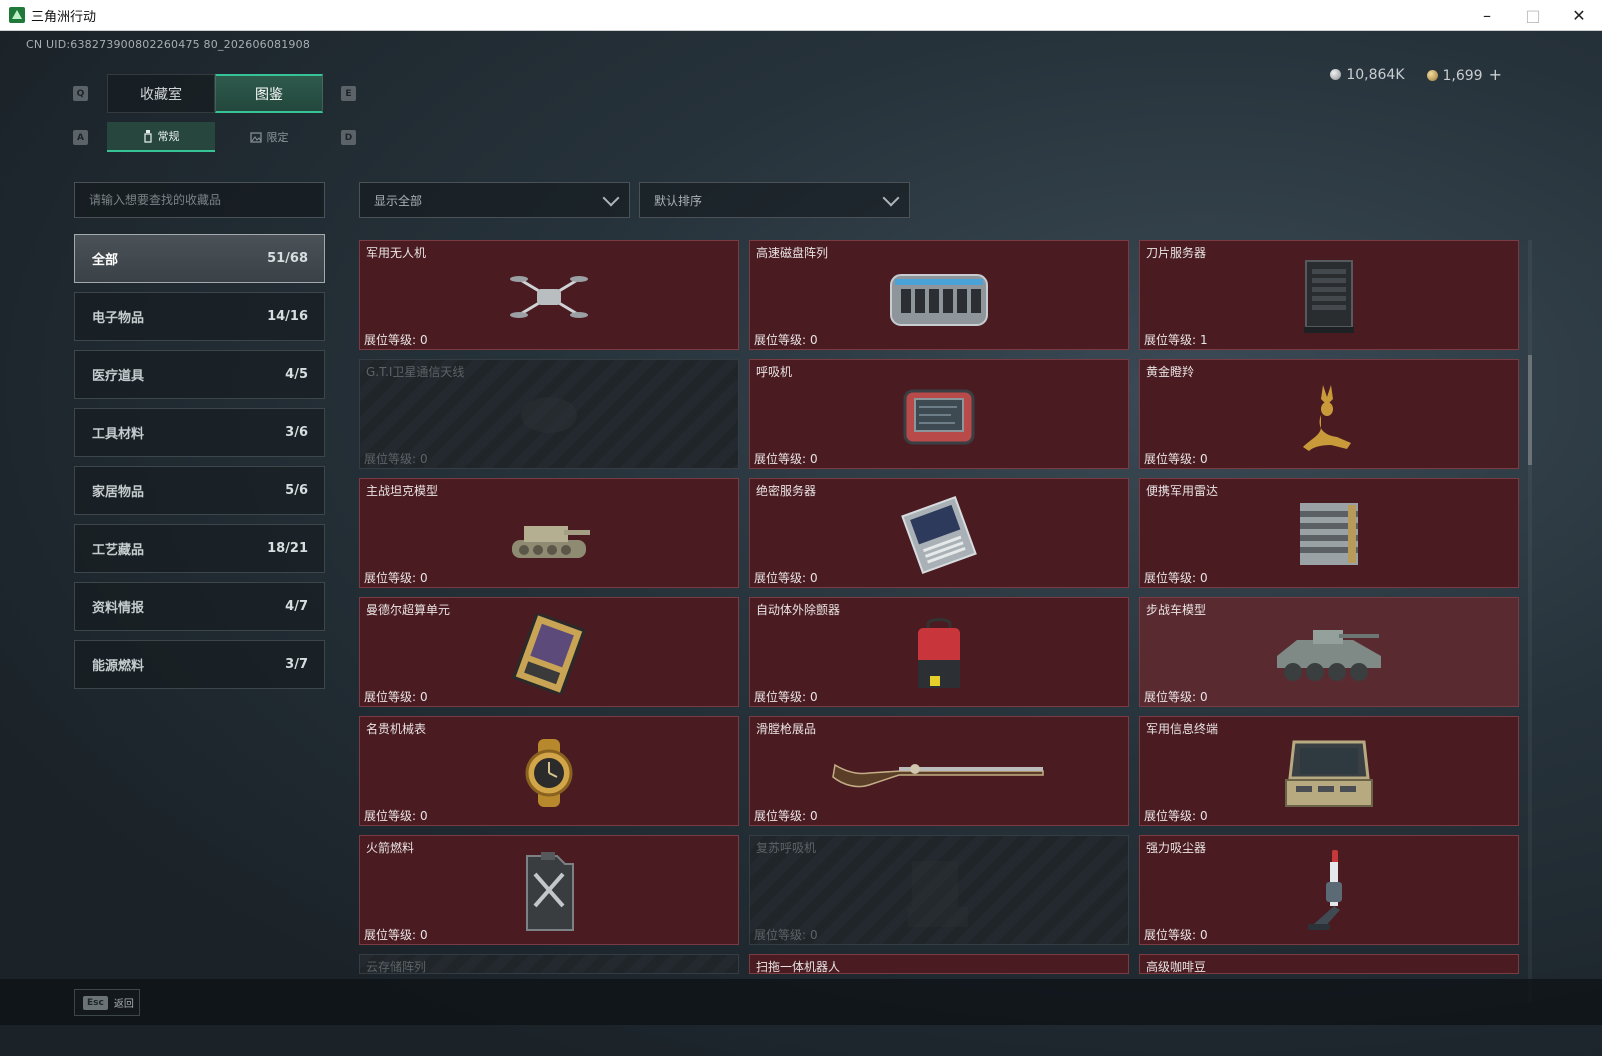 This screenshot has height=1056, width=1602. I want to click on collection-item-card: 步战车模型 展位等级: 0, so click(1329, 652).